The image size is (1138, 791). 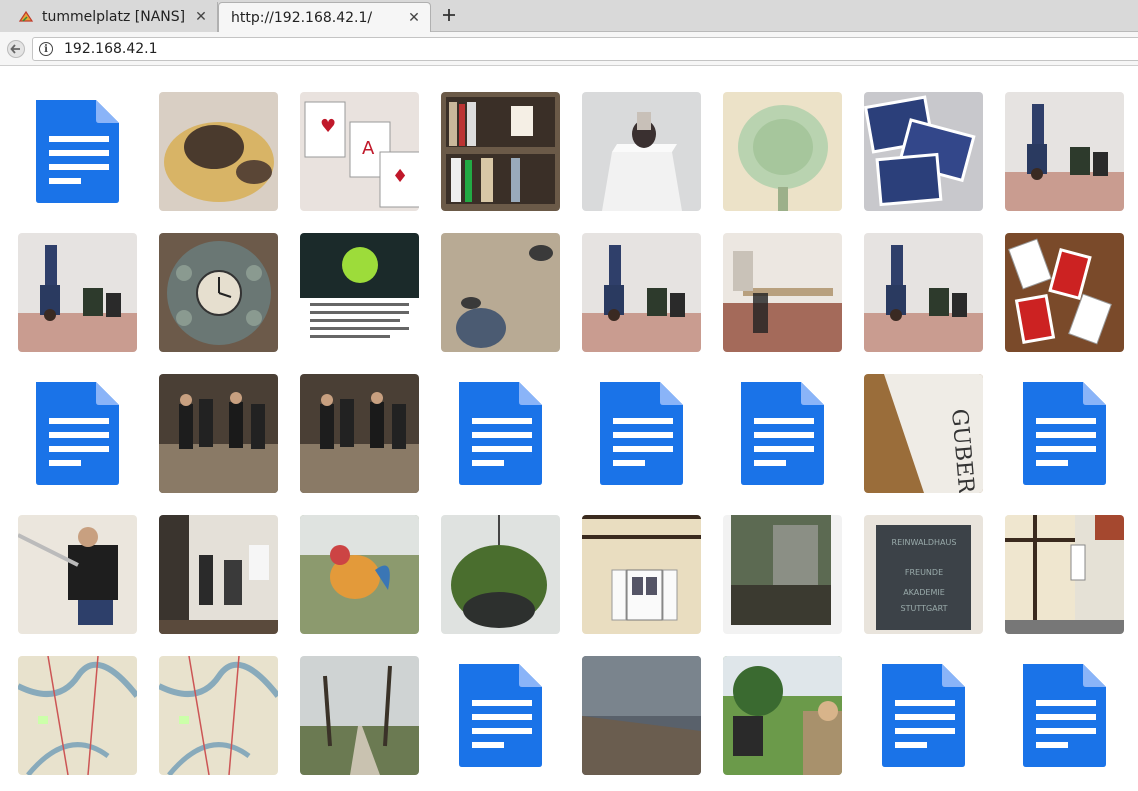 I want to click on tab-title: http://192.168.42.1/, so click(x=302, y=17).